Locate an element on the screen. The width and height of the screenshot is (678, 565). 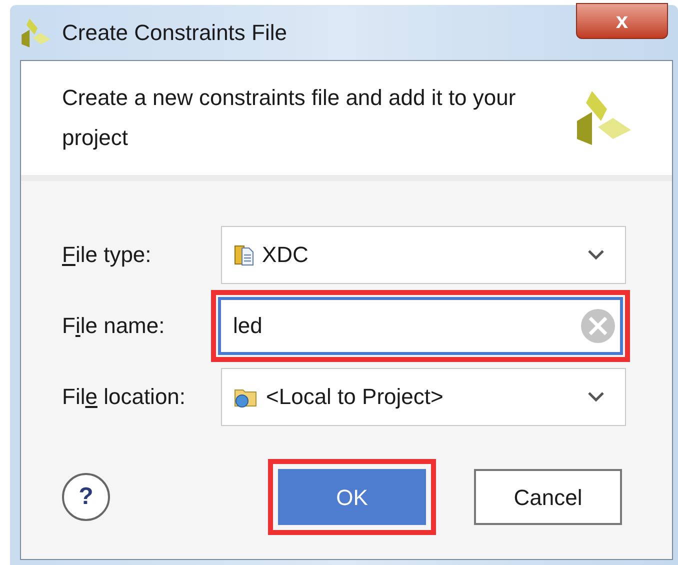
field-label: File name: is located at coordinates (114, 326).